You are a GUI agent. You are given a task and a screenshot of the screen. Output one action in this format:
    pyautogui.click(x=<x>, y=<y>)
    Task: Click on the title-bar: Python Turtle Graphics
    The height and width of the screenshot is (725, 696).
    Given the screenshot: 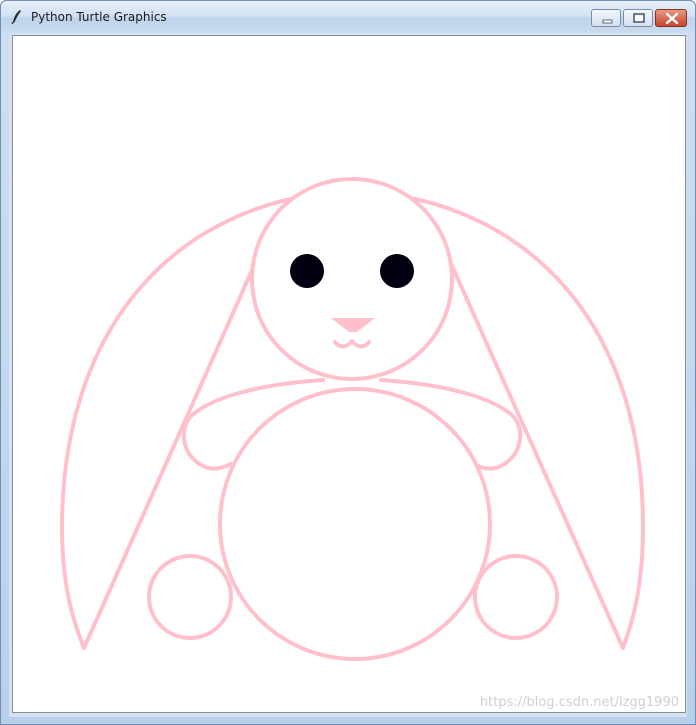 What is the action you would take?
    pyautogui.click(x=348, y=17)
    